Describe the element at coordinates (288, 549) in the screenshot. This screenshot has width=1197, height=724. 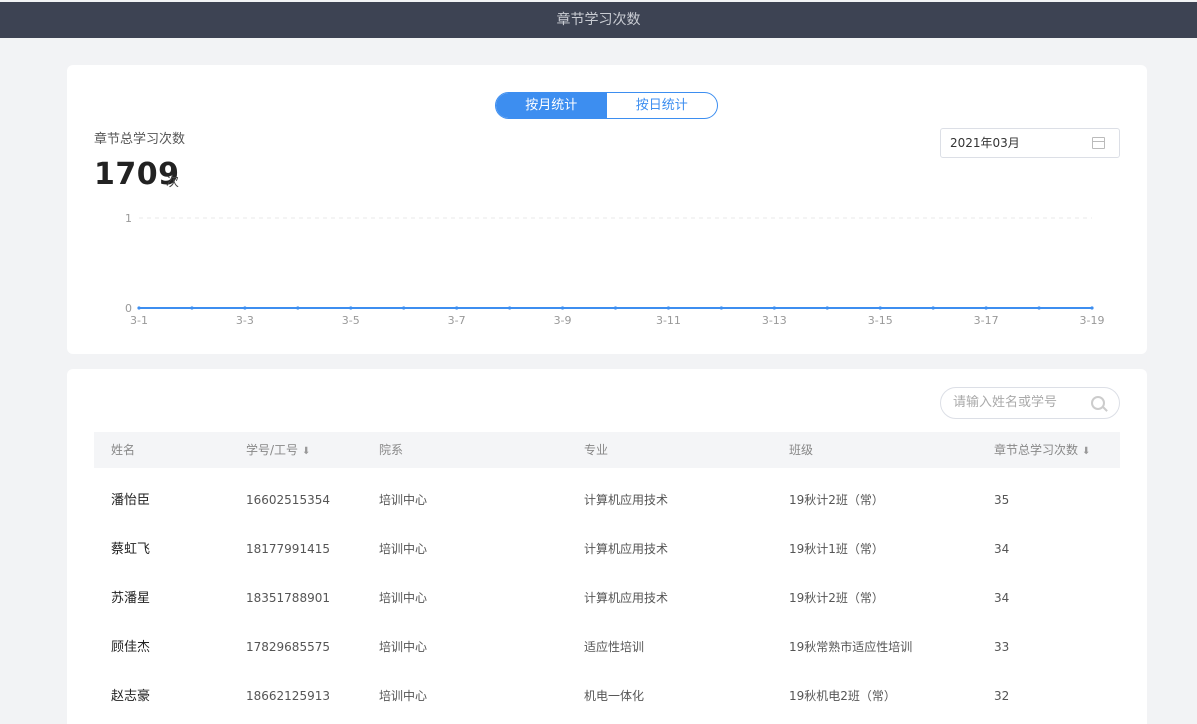
I see `cell-id: 18177991415` at that location.